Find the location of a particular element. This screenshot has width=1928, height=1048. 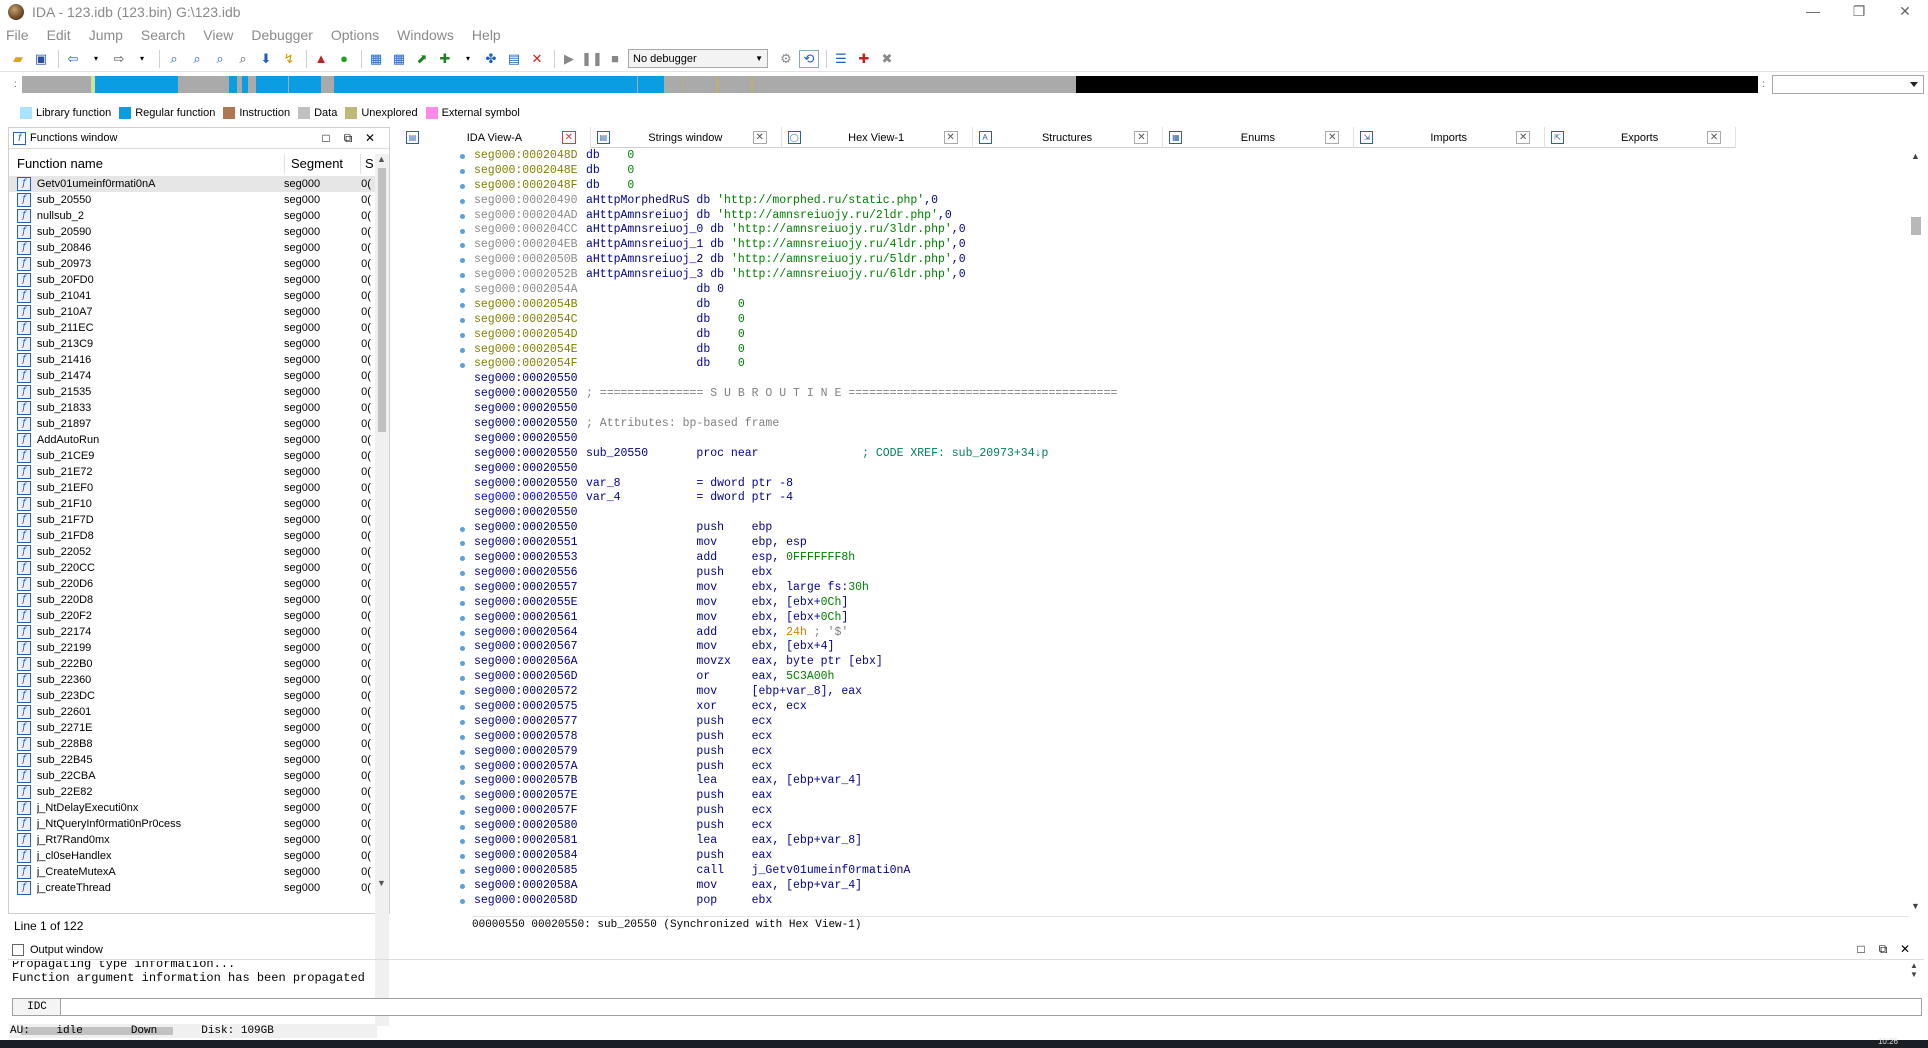

function-row: f sub_213C9 seg000 0( is located at coordinates (192, 344).